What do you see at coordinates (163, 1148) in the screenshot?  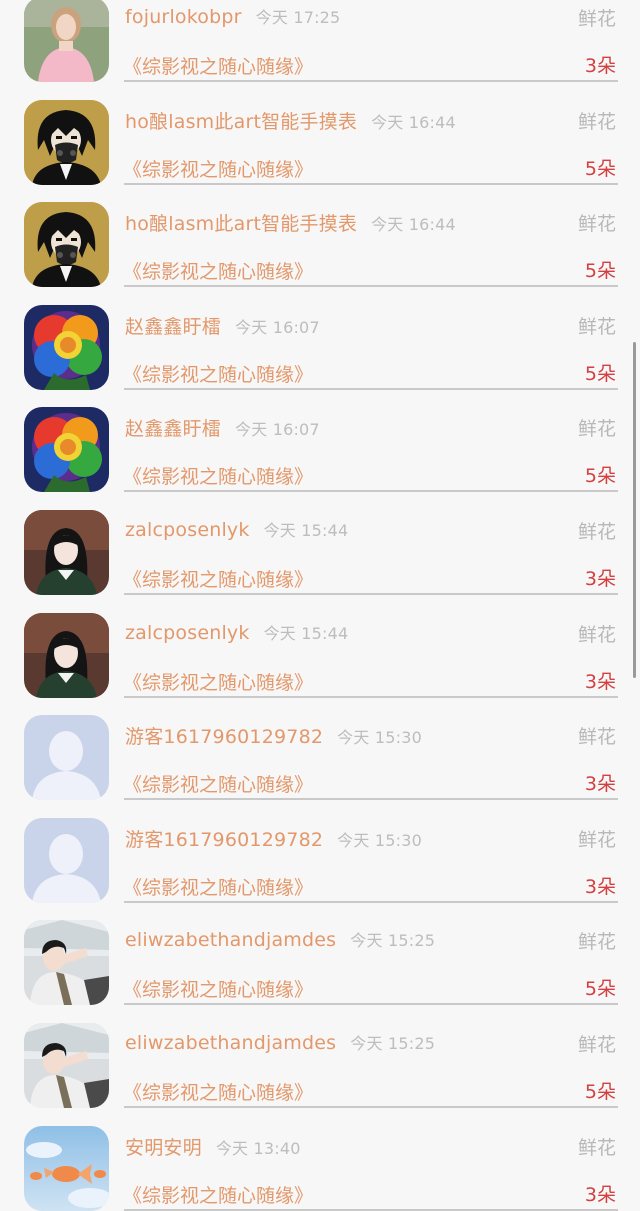 I see `sender-name: 安明安明` at bounding box center [163, 1148].